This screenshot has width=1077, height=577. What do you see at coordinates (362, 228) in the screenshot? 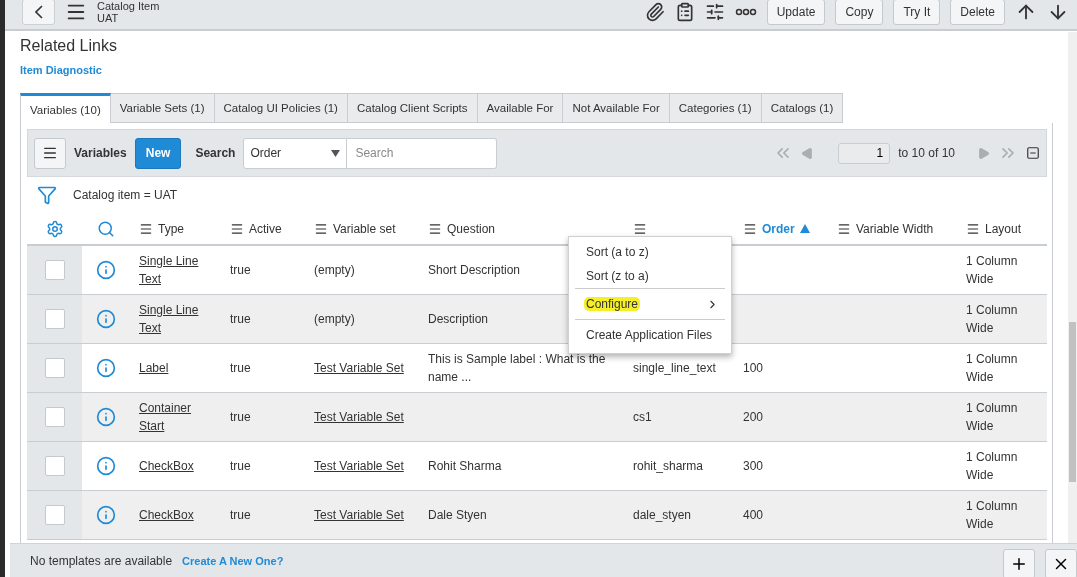
I see `column-header: Variable set` at bounding box center [362, 228].